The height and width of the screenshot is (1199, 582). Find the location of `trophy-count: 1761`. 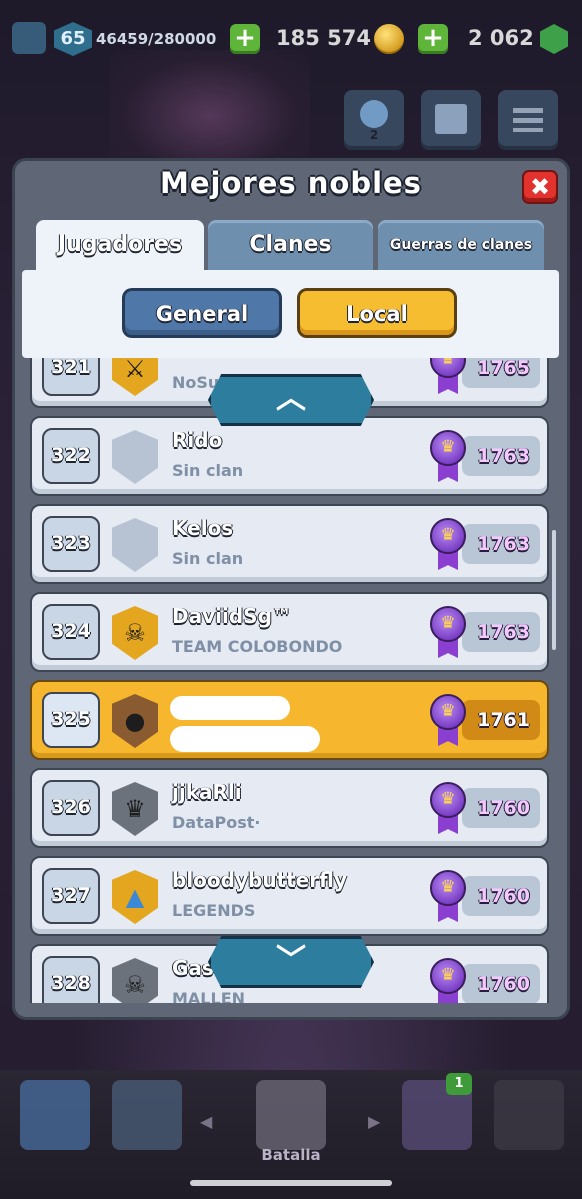

trophy-count: 1761 is located at coordinates (501, 720).